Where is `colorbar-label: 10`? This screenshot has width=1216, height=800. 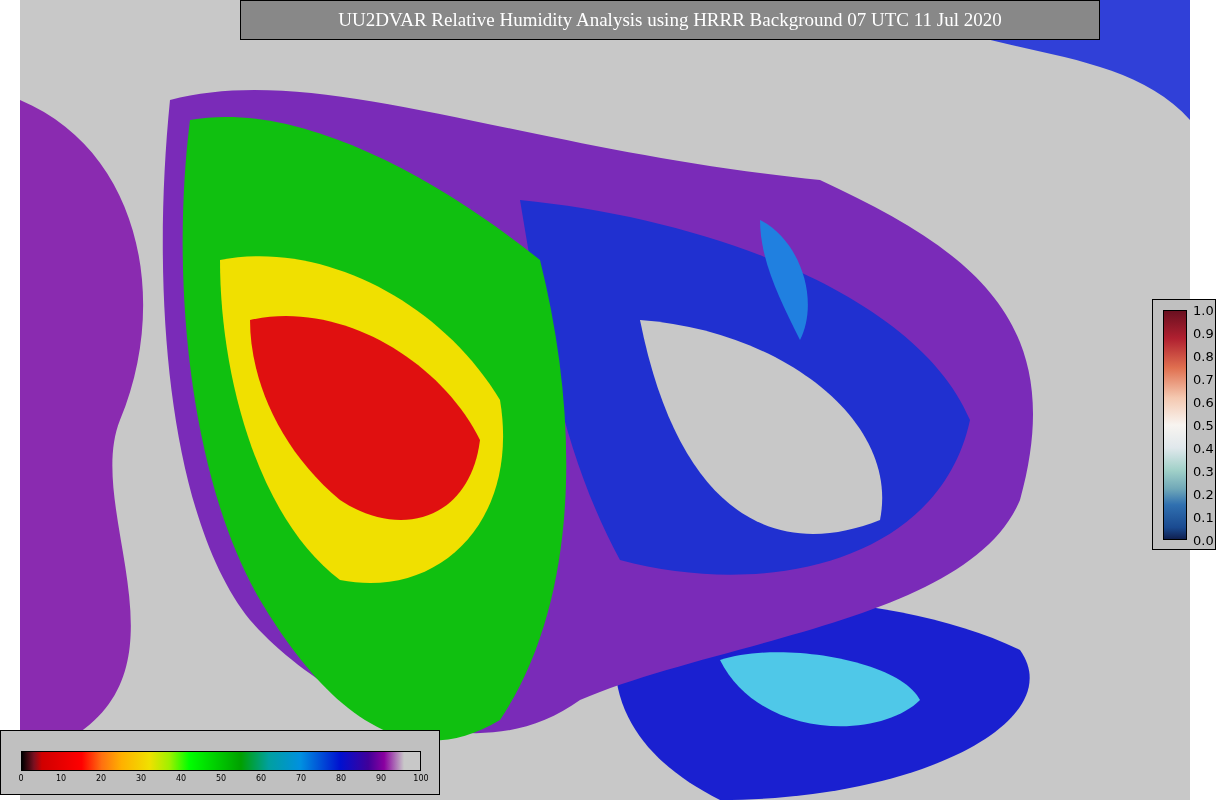
colorbar-label: 10 is located at coordinates (61, 778).